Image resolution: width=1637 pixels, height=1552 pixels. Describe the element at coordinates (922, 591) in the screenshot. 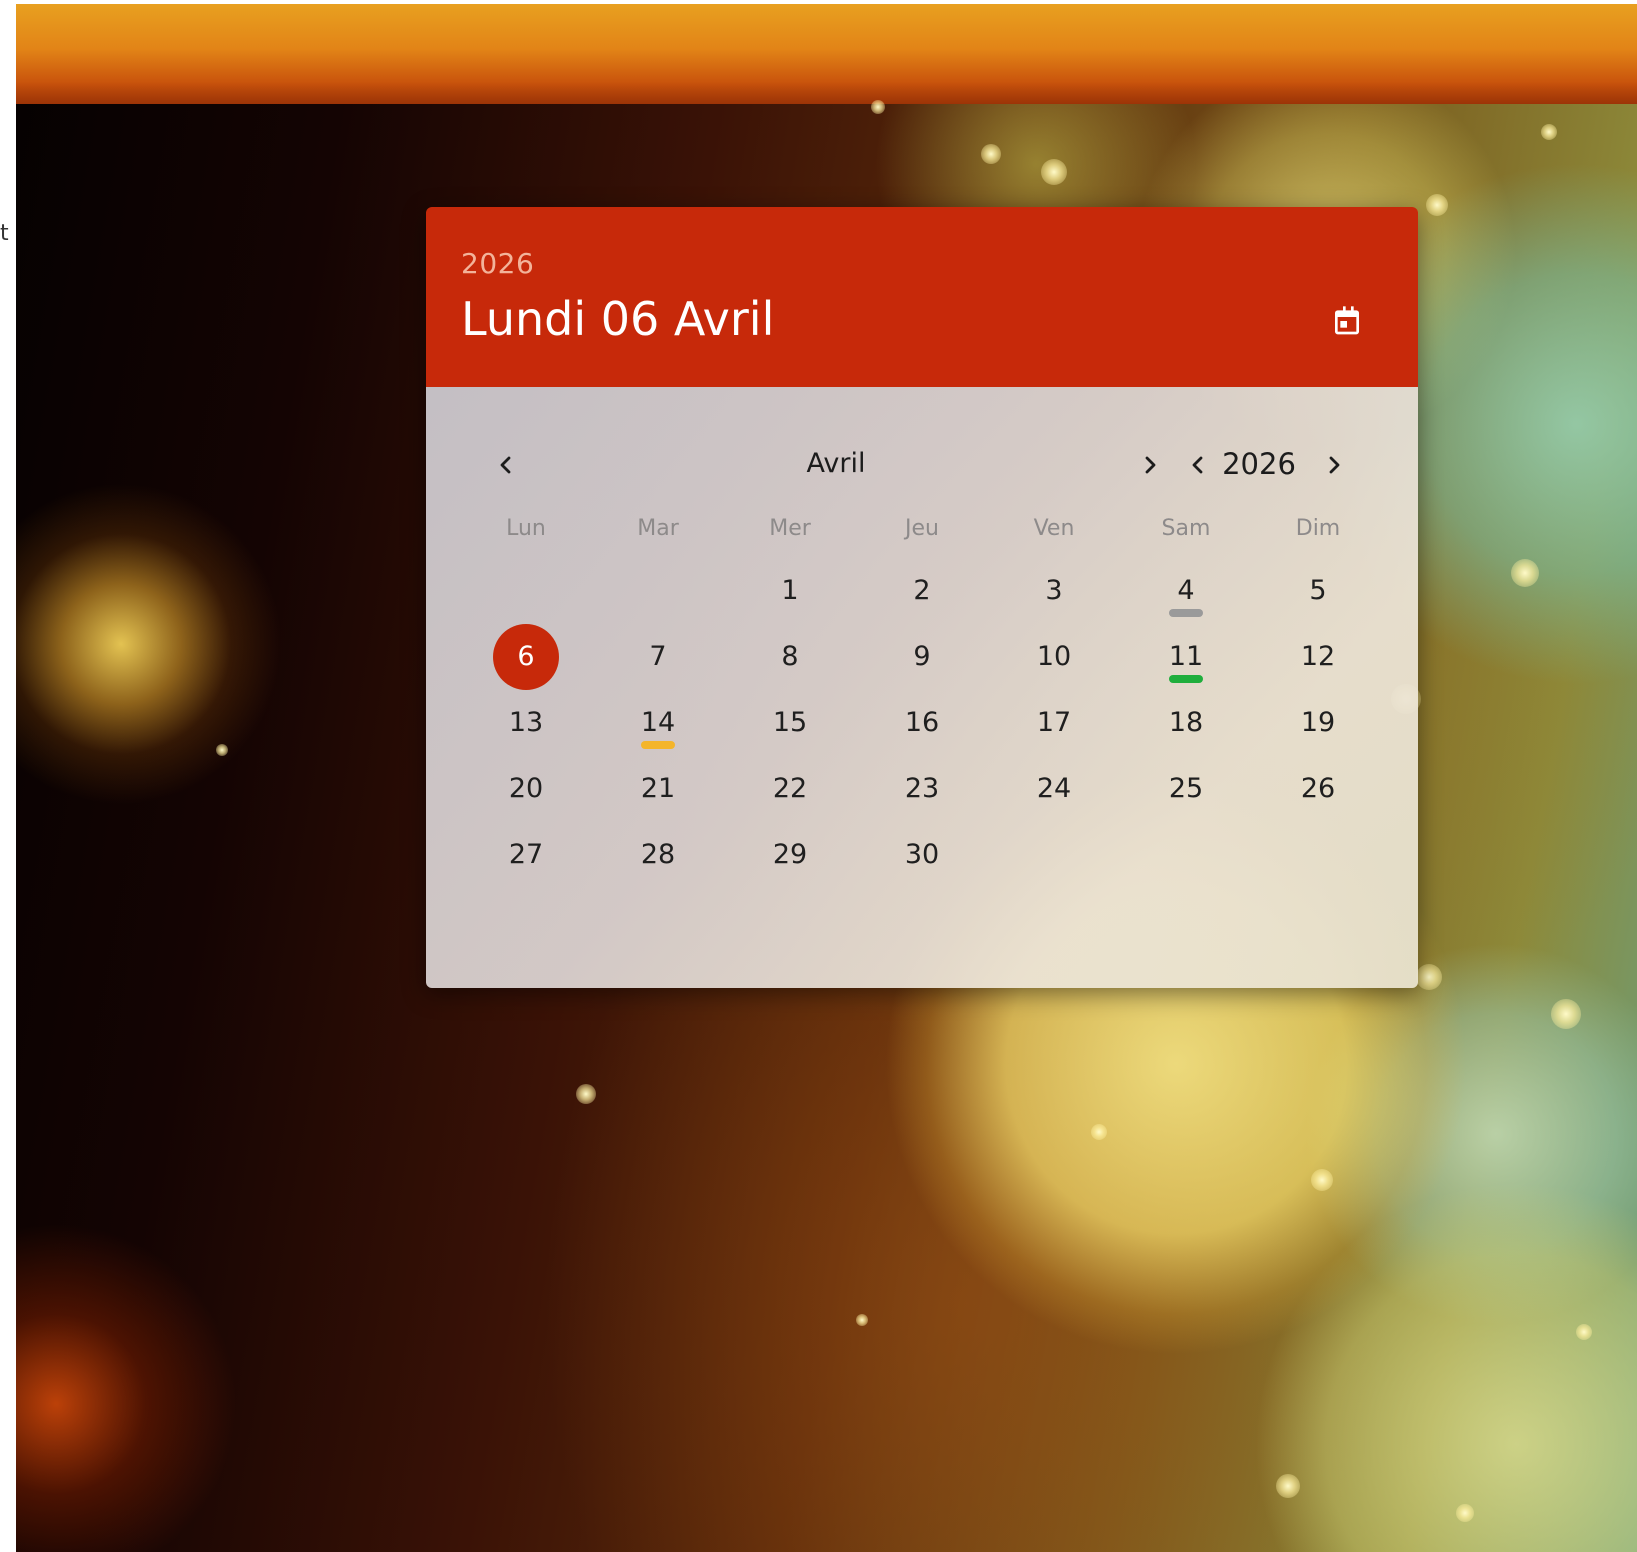

I see `day-cell: 2` at that location.